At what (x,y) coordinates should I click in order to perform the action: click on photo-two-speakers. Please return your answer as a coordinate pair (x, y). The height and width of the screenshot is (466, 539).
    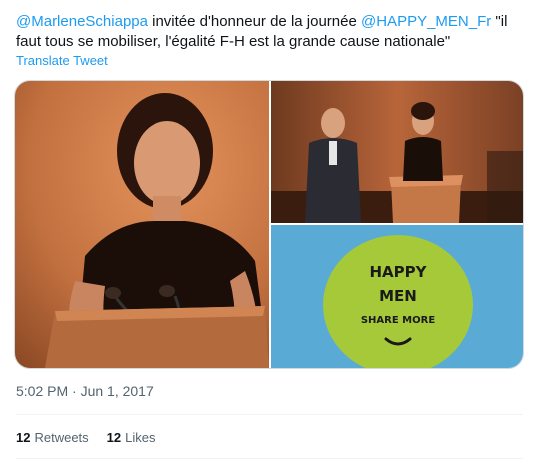
    Looking at the image, I should click on (397, 152).